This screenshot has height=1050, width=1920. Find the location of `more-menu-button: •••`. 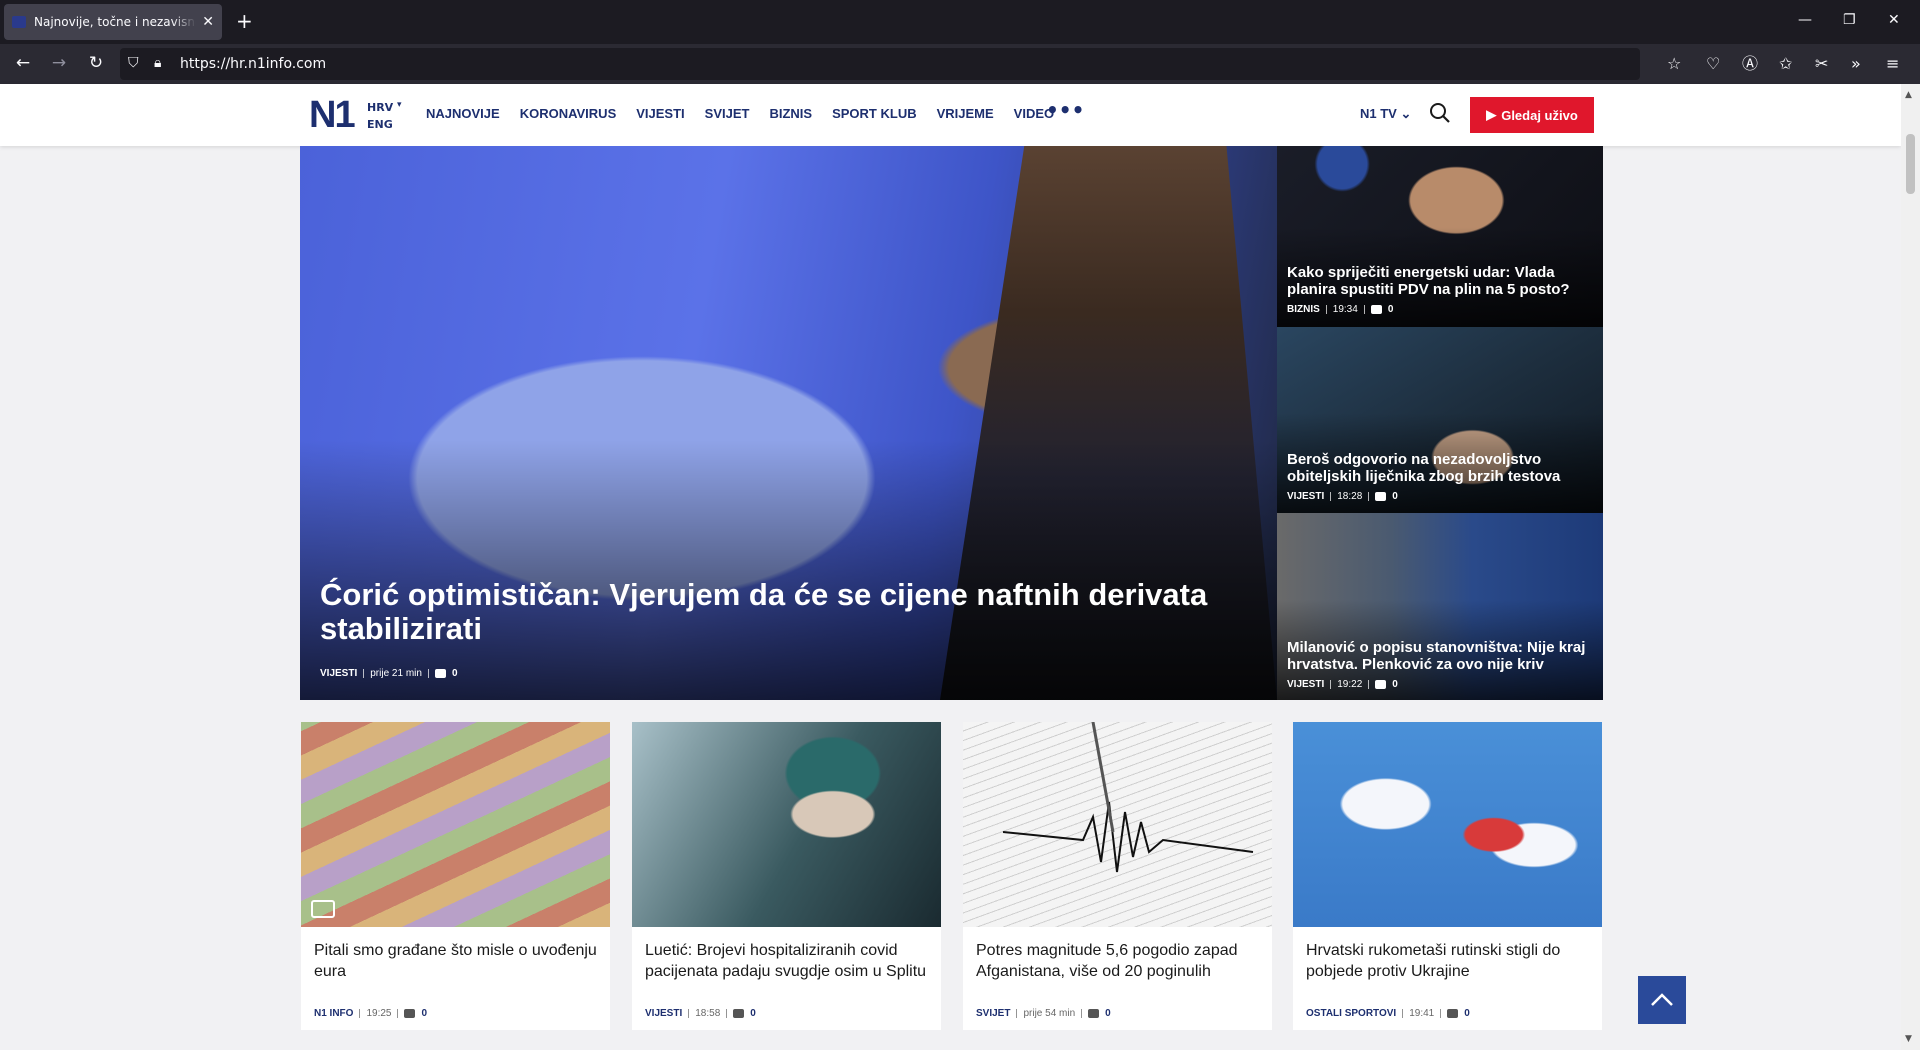

more-menu-button: ••• is located at coordinates (1065, 110).